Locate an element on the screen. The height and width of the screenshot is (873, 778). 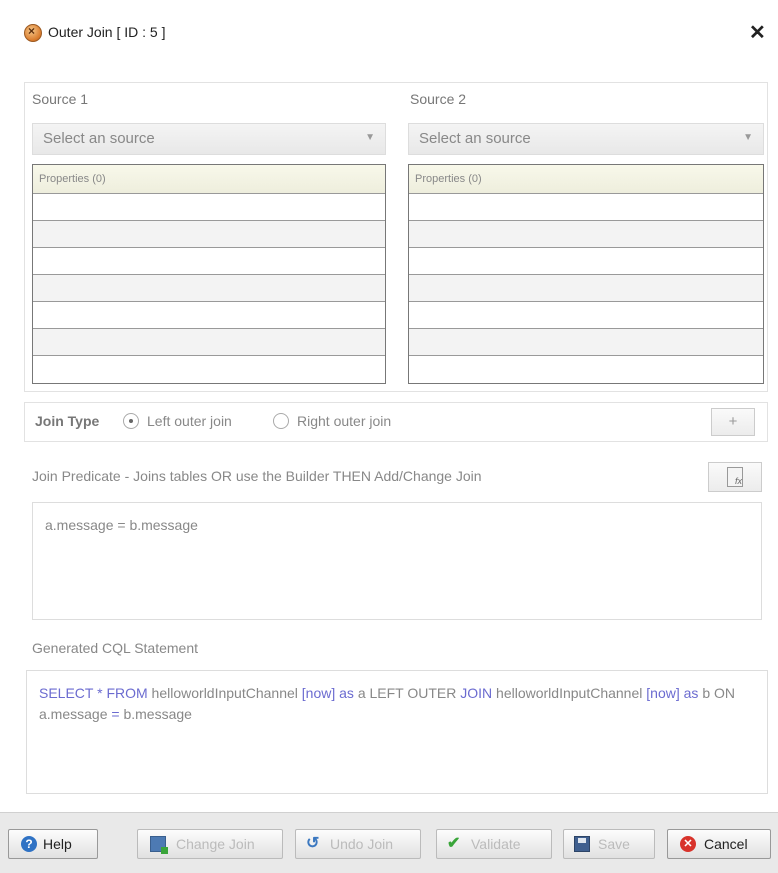
help-button: ? Help is located at coordinates (53, 844).